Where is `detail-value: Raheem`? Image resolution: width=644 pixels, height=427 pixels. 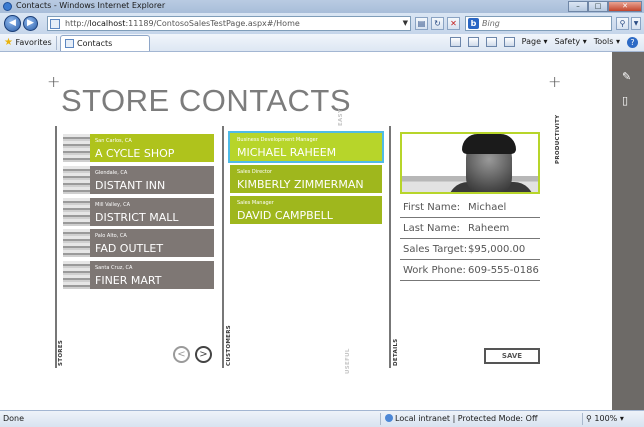 detail-value: Raheem is located at coordinates (488, 228).